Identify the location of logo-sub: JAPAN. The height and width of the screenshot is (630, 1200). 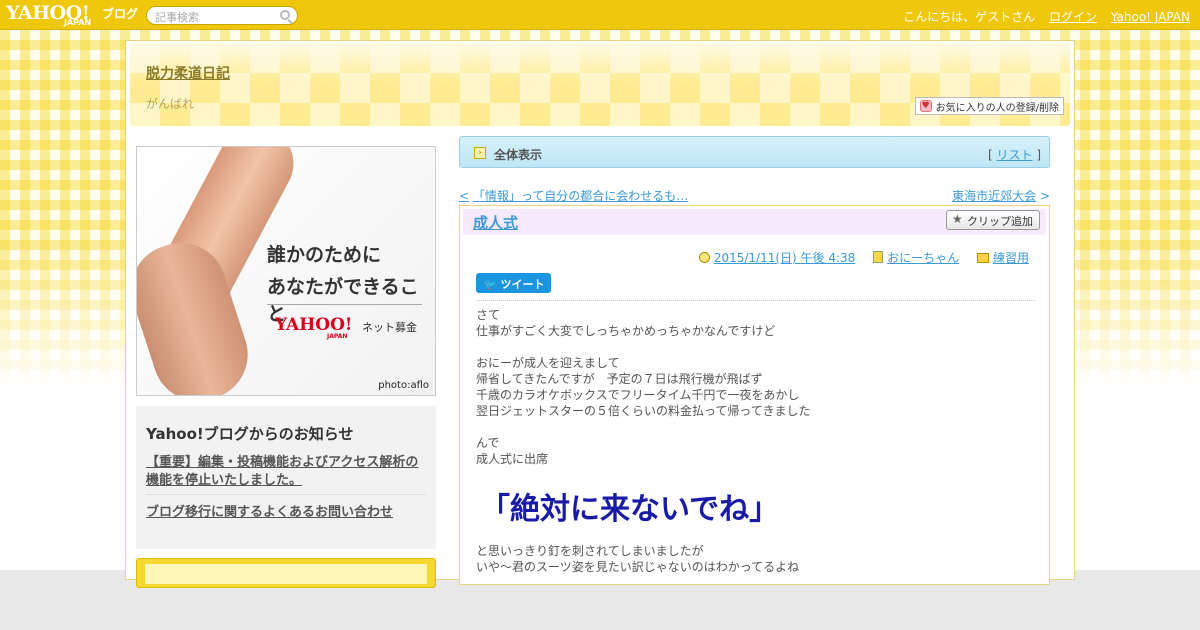
(78, 22).